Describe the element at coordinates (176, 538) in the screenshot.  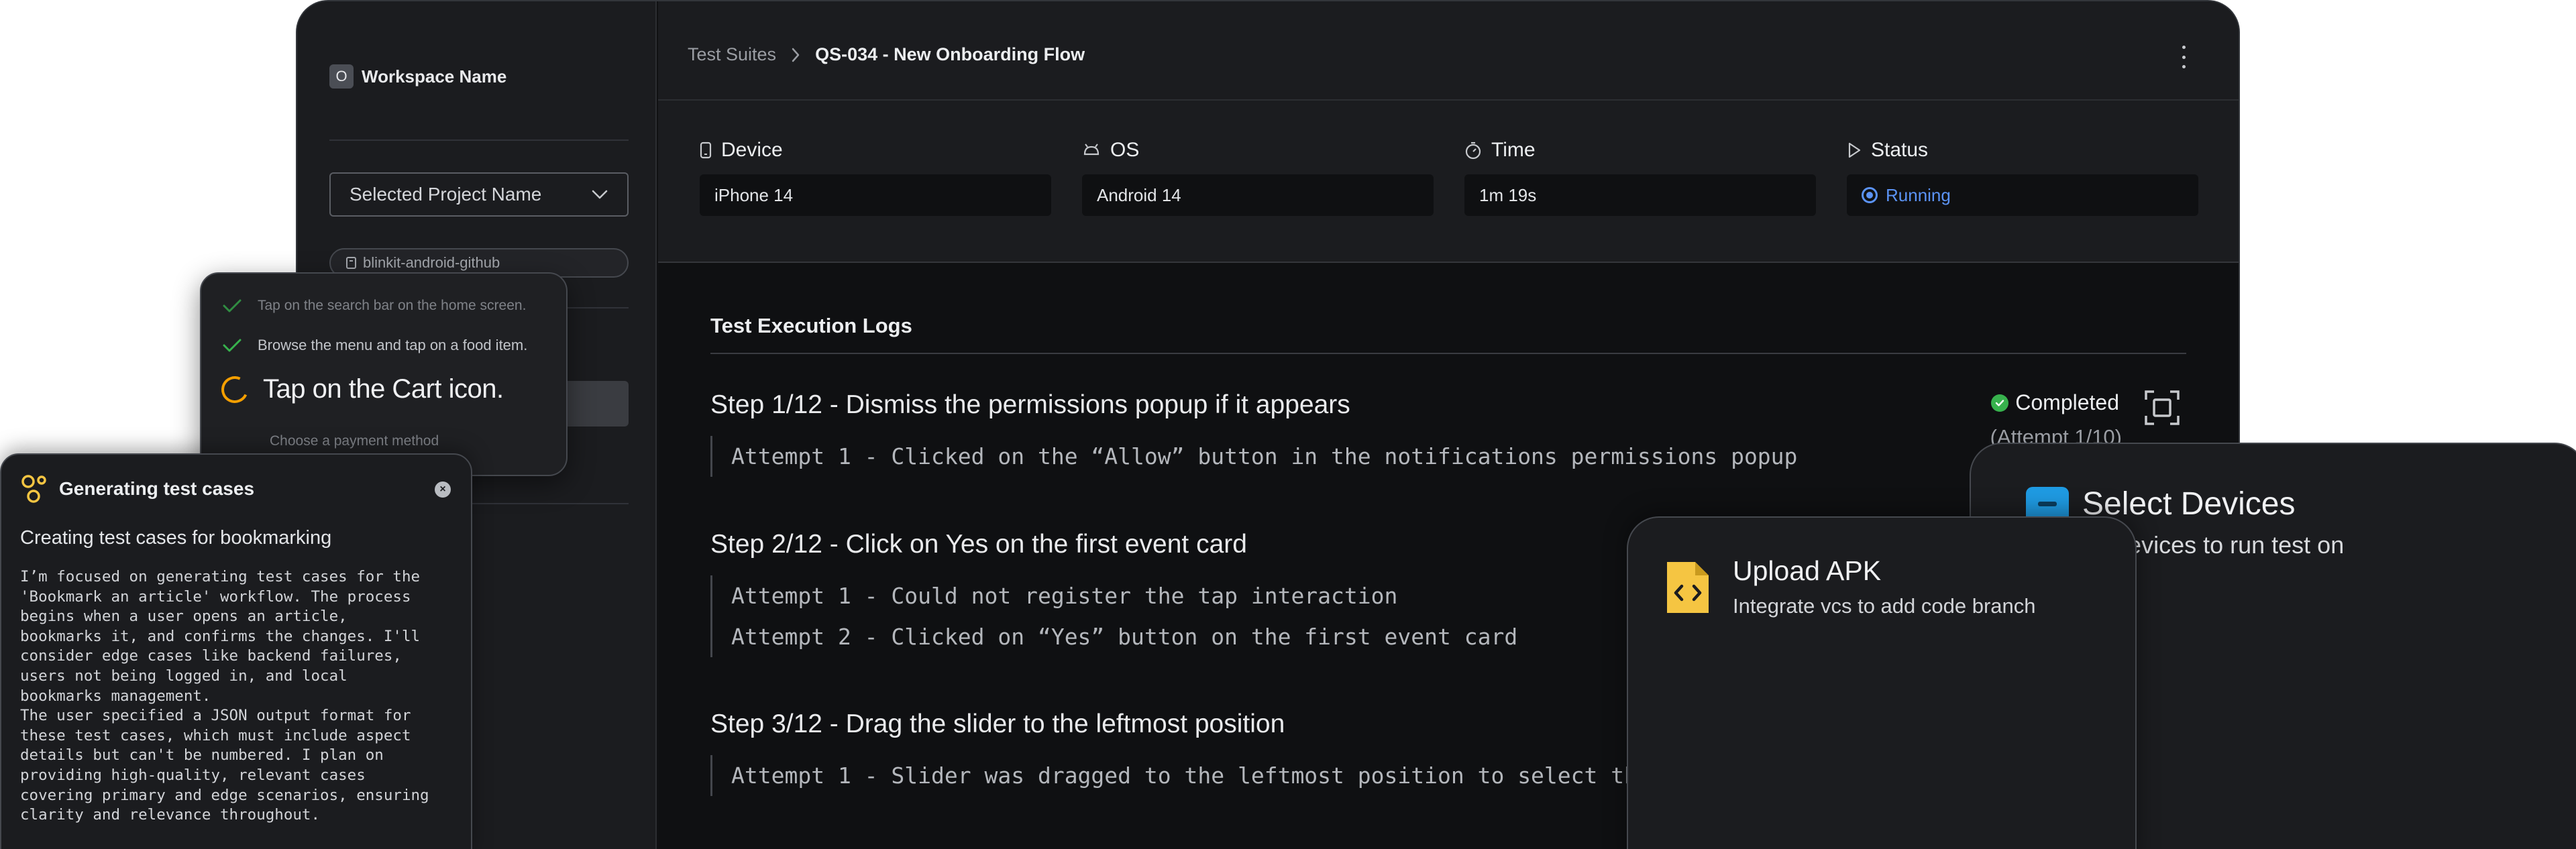
I see `generating-subtitle: Creating test cases for bookmarking` at that location.